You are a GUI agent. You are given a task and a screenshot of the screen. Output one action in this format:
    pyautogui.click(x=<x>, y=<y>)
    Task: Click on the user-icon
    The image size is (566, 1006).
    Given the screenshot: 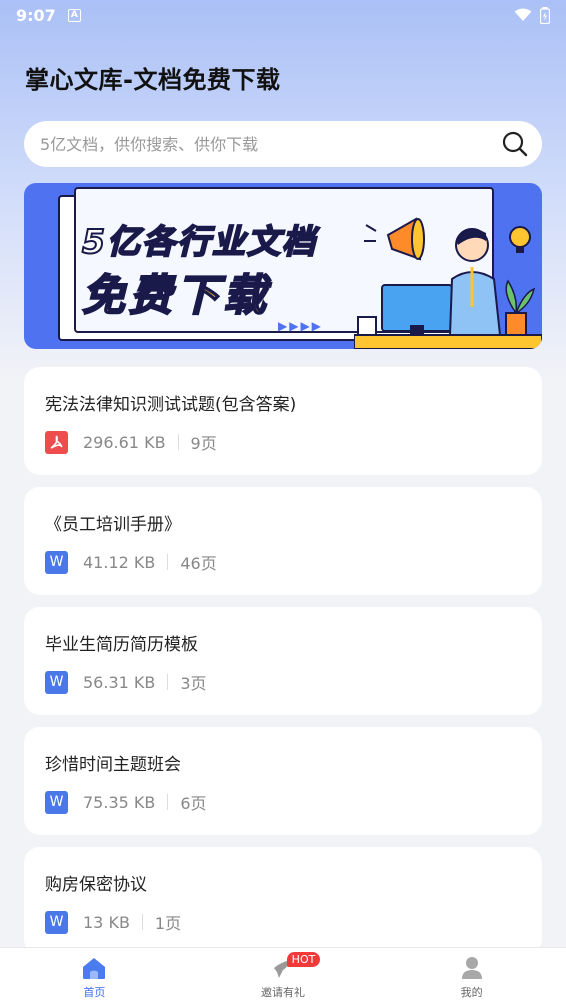 What is the action you would take?
    pyautogui.click(x=471, y=968)
    